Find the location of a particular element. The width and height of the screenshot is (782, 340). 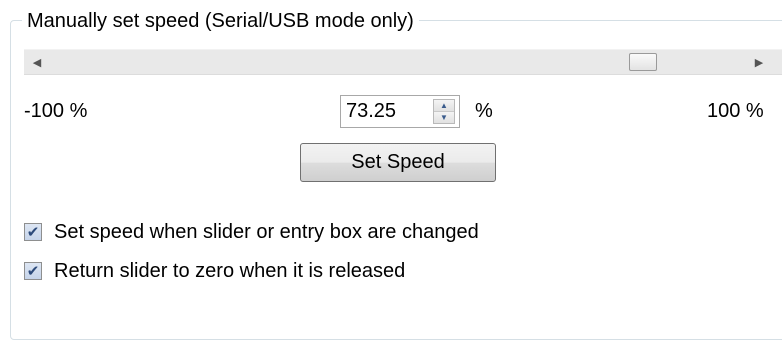

speed-value-input: 73.25 is located at coordinates (371, 111).